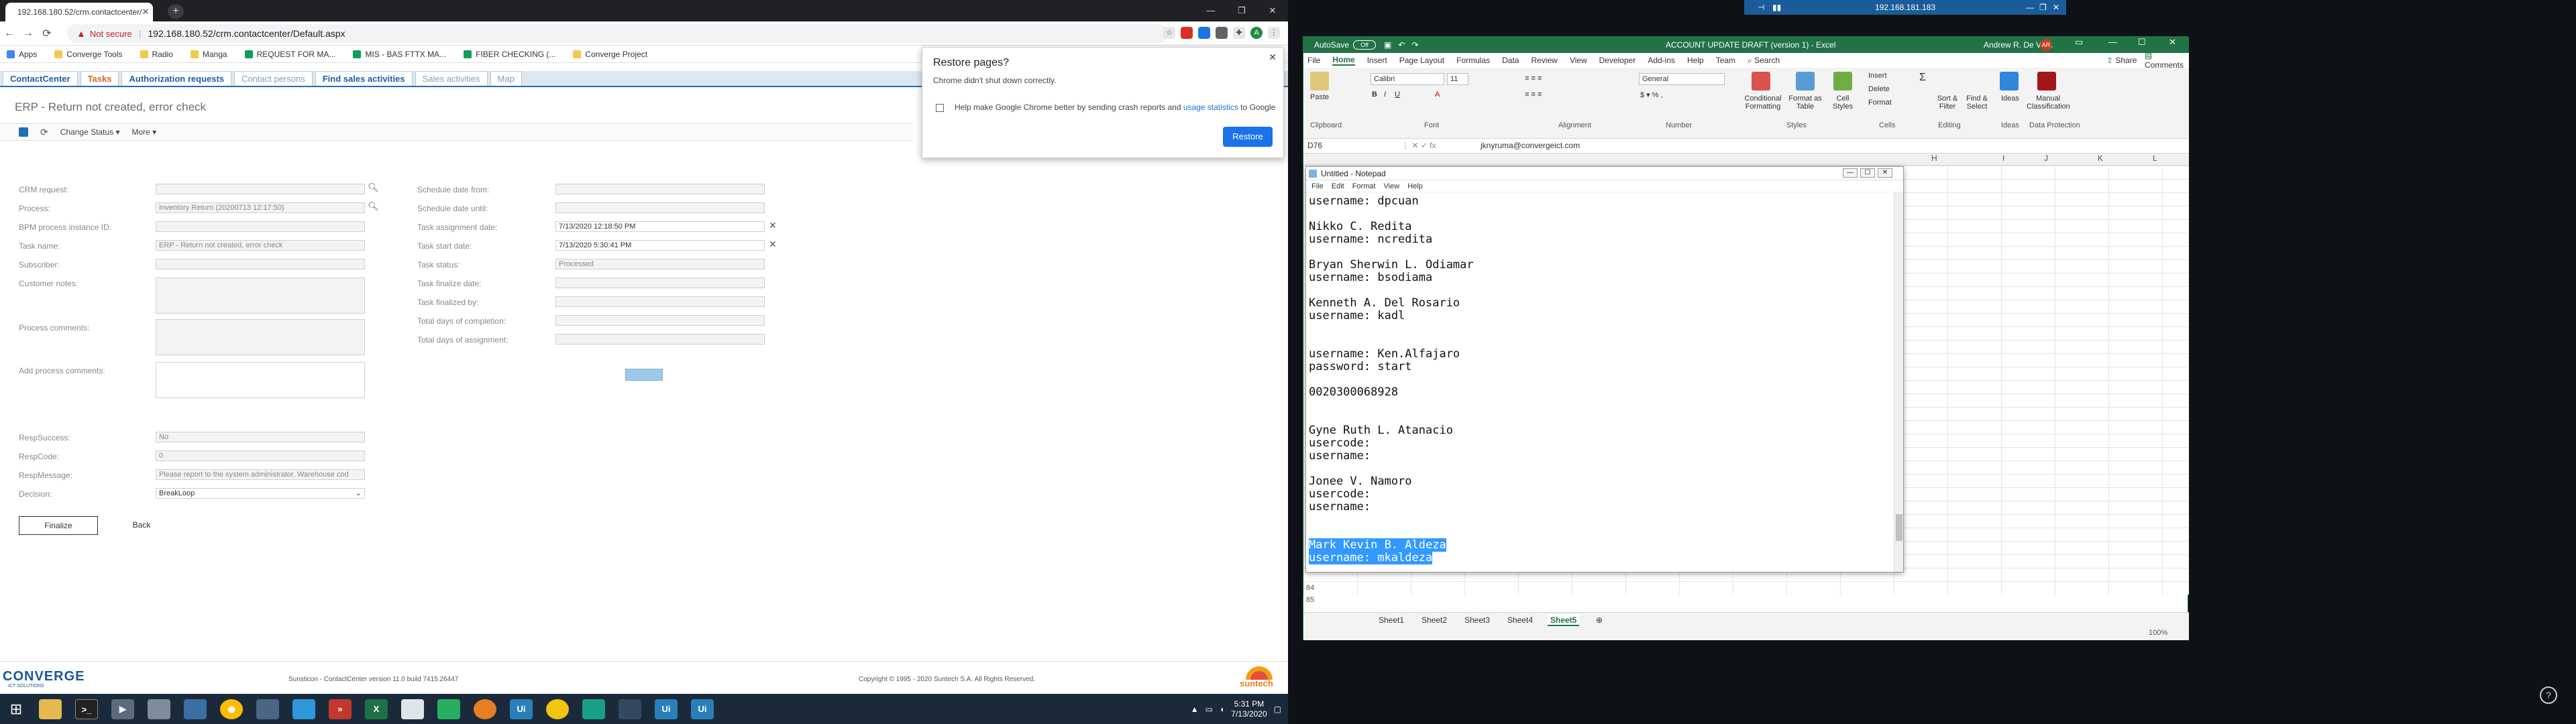 The height and width of the screenshot is (724, 2576). I want to click on assignment-date-field: 7/13/2020 12:18:50 PM, so click(660, 227).